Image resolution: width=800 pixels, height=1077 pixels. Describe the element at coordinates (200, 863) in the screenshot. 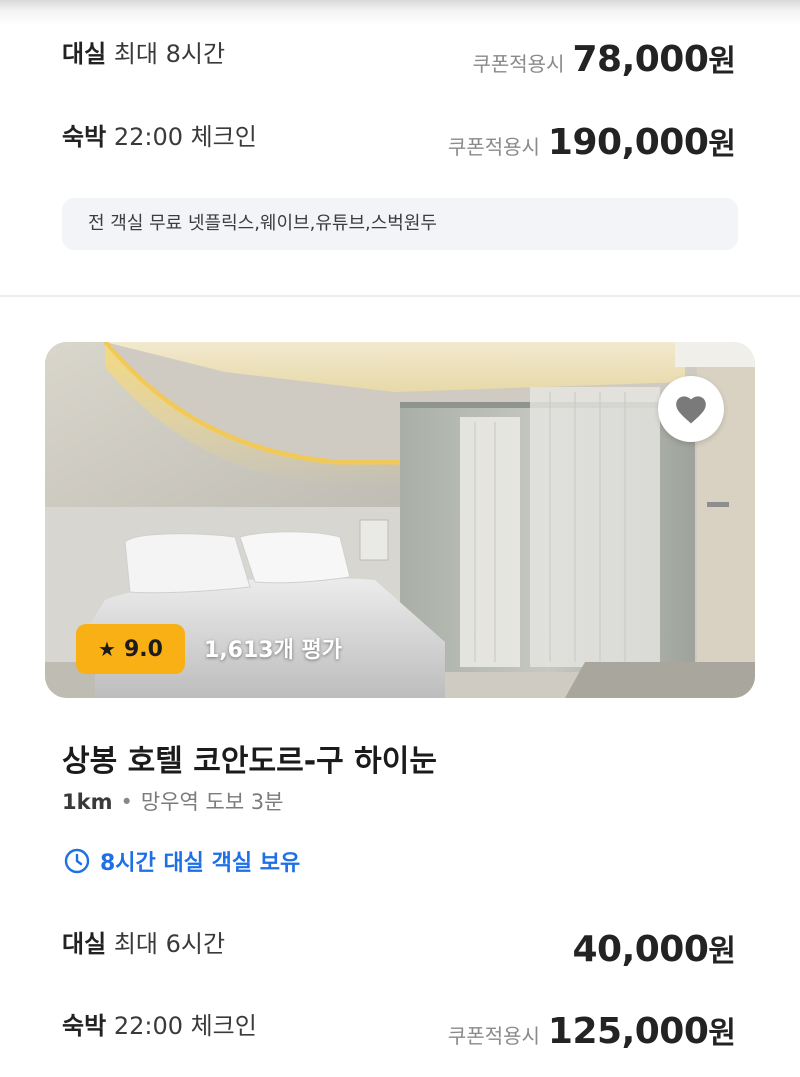

I see `daesil-tag-text: 8시간 대실 객실 보유` at that location.